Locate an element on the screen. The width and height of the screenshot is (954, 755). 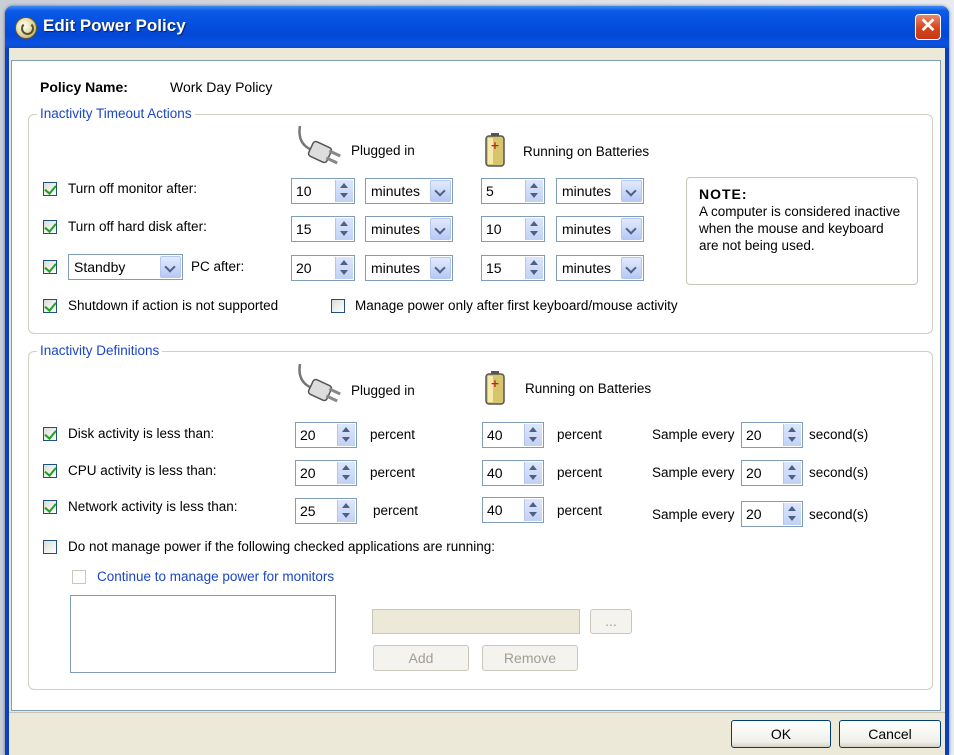
cpu-activity-label: CPU activity is less than: is located at coordinates (142, 470).